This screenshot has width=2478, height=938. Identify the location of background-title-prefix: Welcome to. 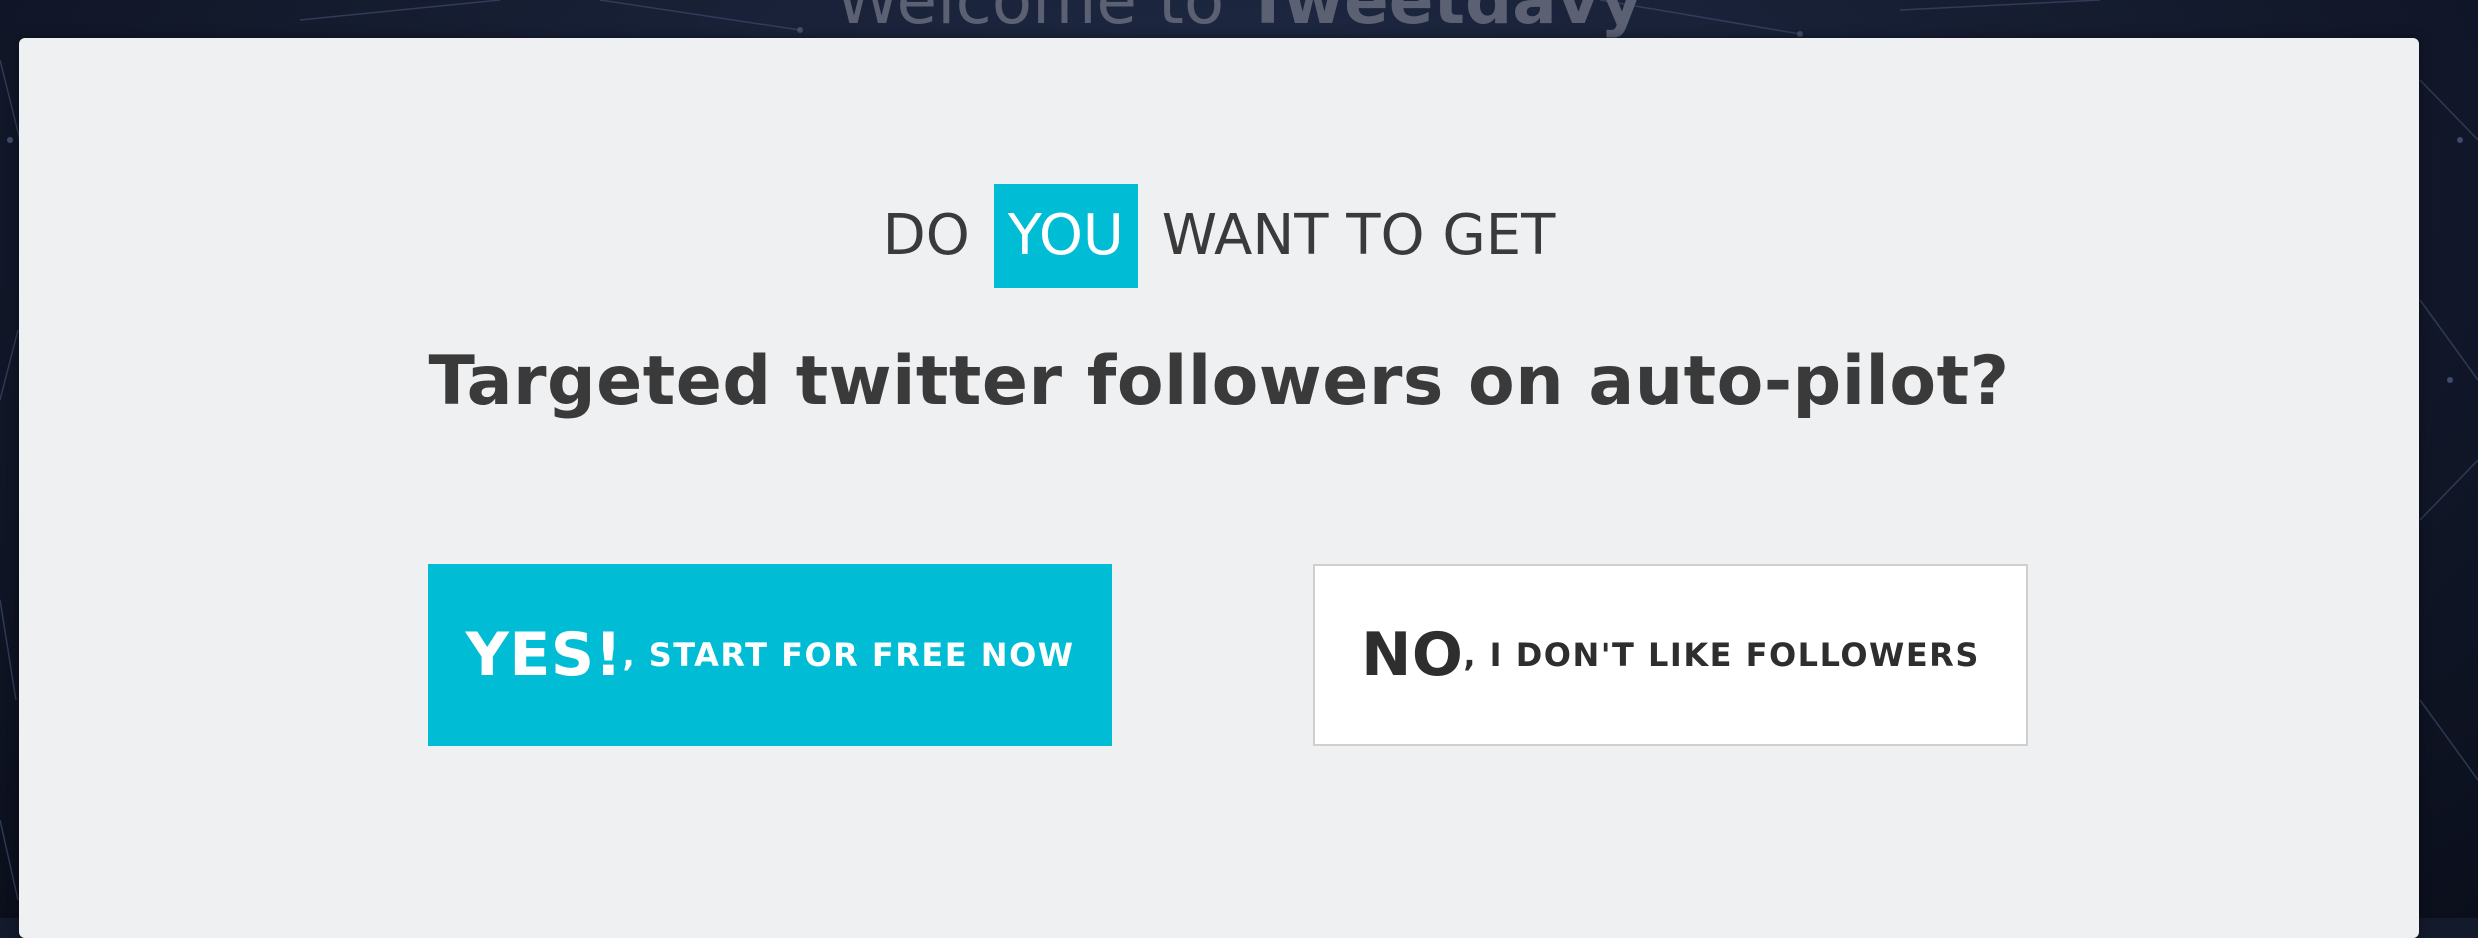
(1030, 19).